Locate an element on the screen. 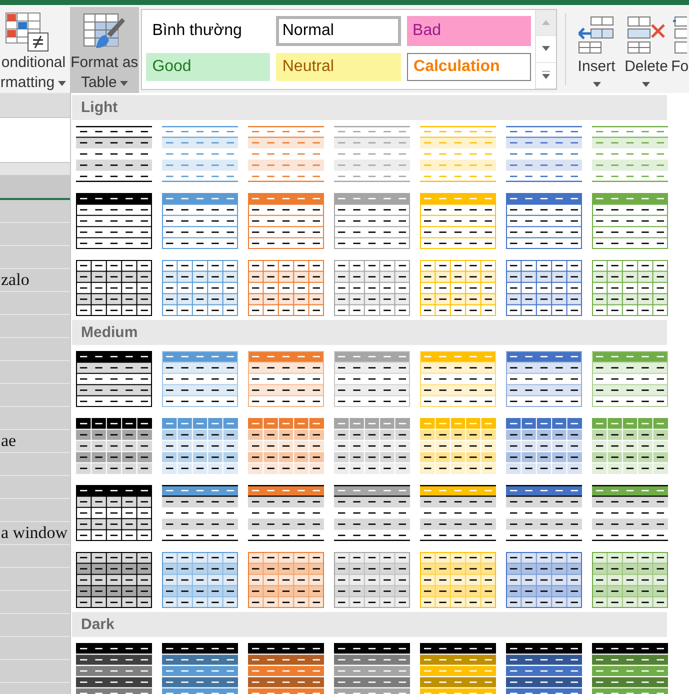 The image size is (689, 694). delete-button: Delete is located at coordinates (646, 49).